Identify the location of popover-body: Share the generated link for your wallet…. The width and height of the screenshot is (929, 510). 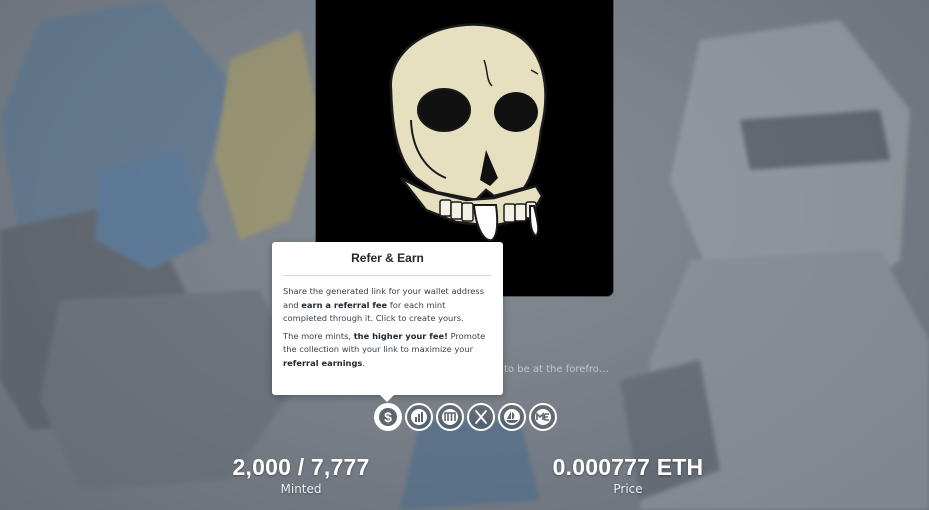
(387, 327).